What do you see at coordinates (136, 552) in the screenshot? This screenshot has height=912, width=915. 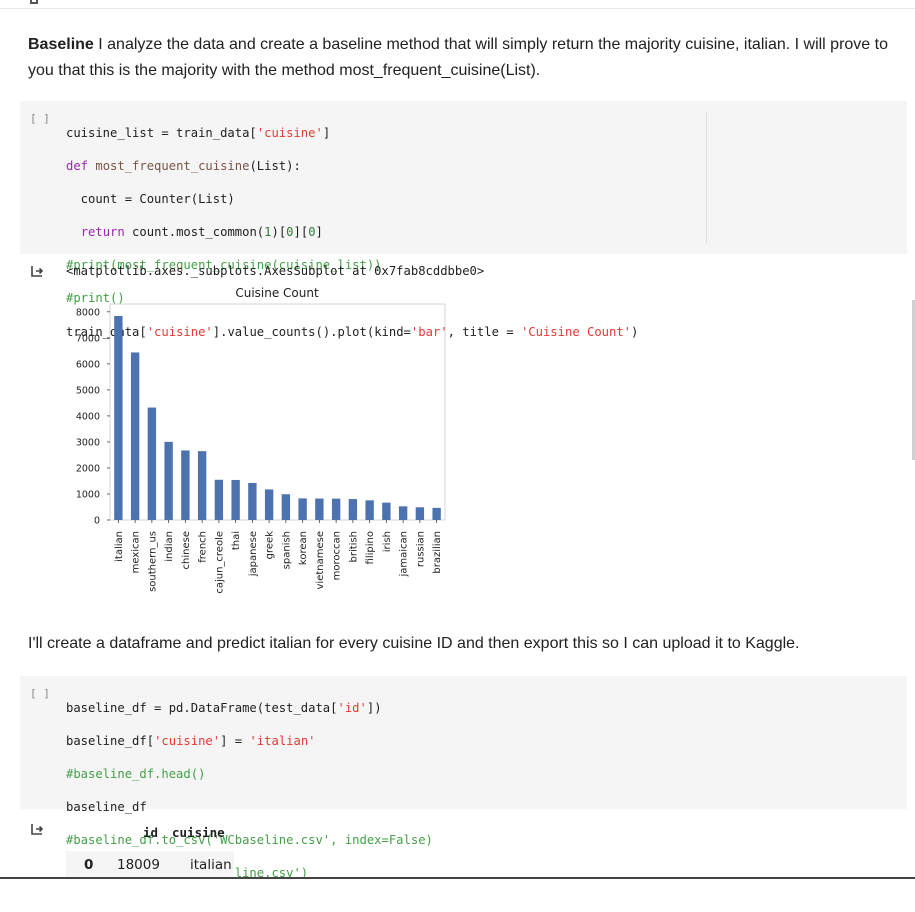 I see `x-tick-label: mexican` at bounding box center [136, 552].